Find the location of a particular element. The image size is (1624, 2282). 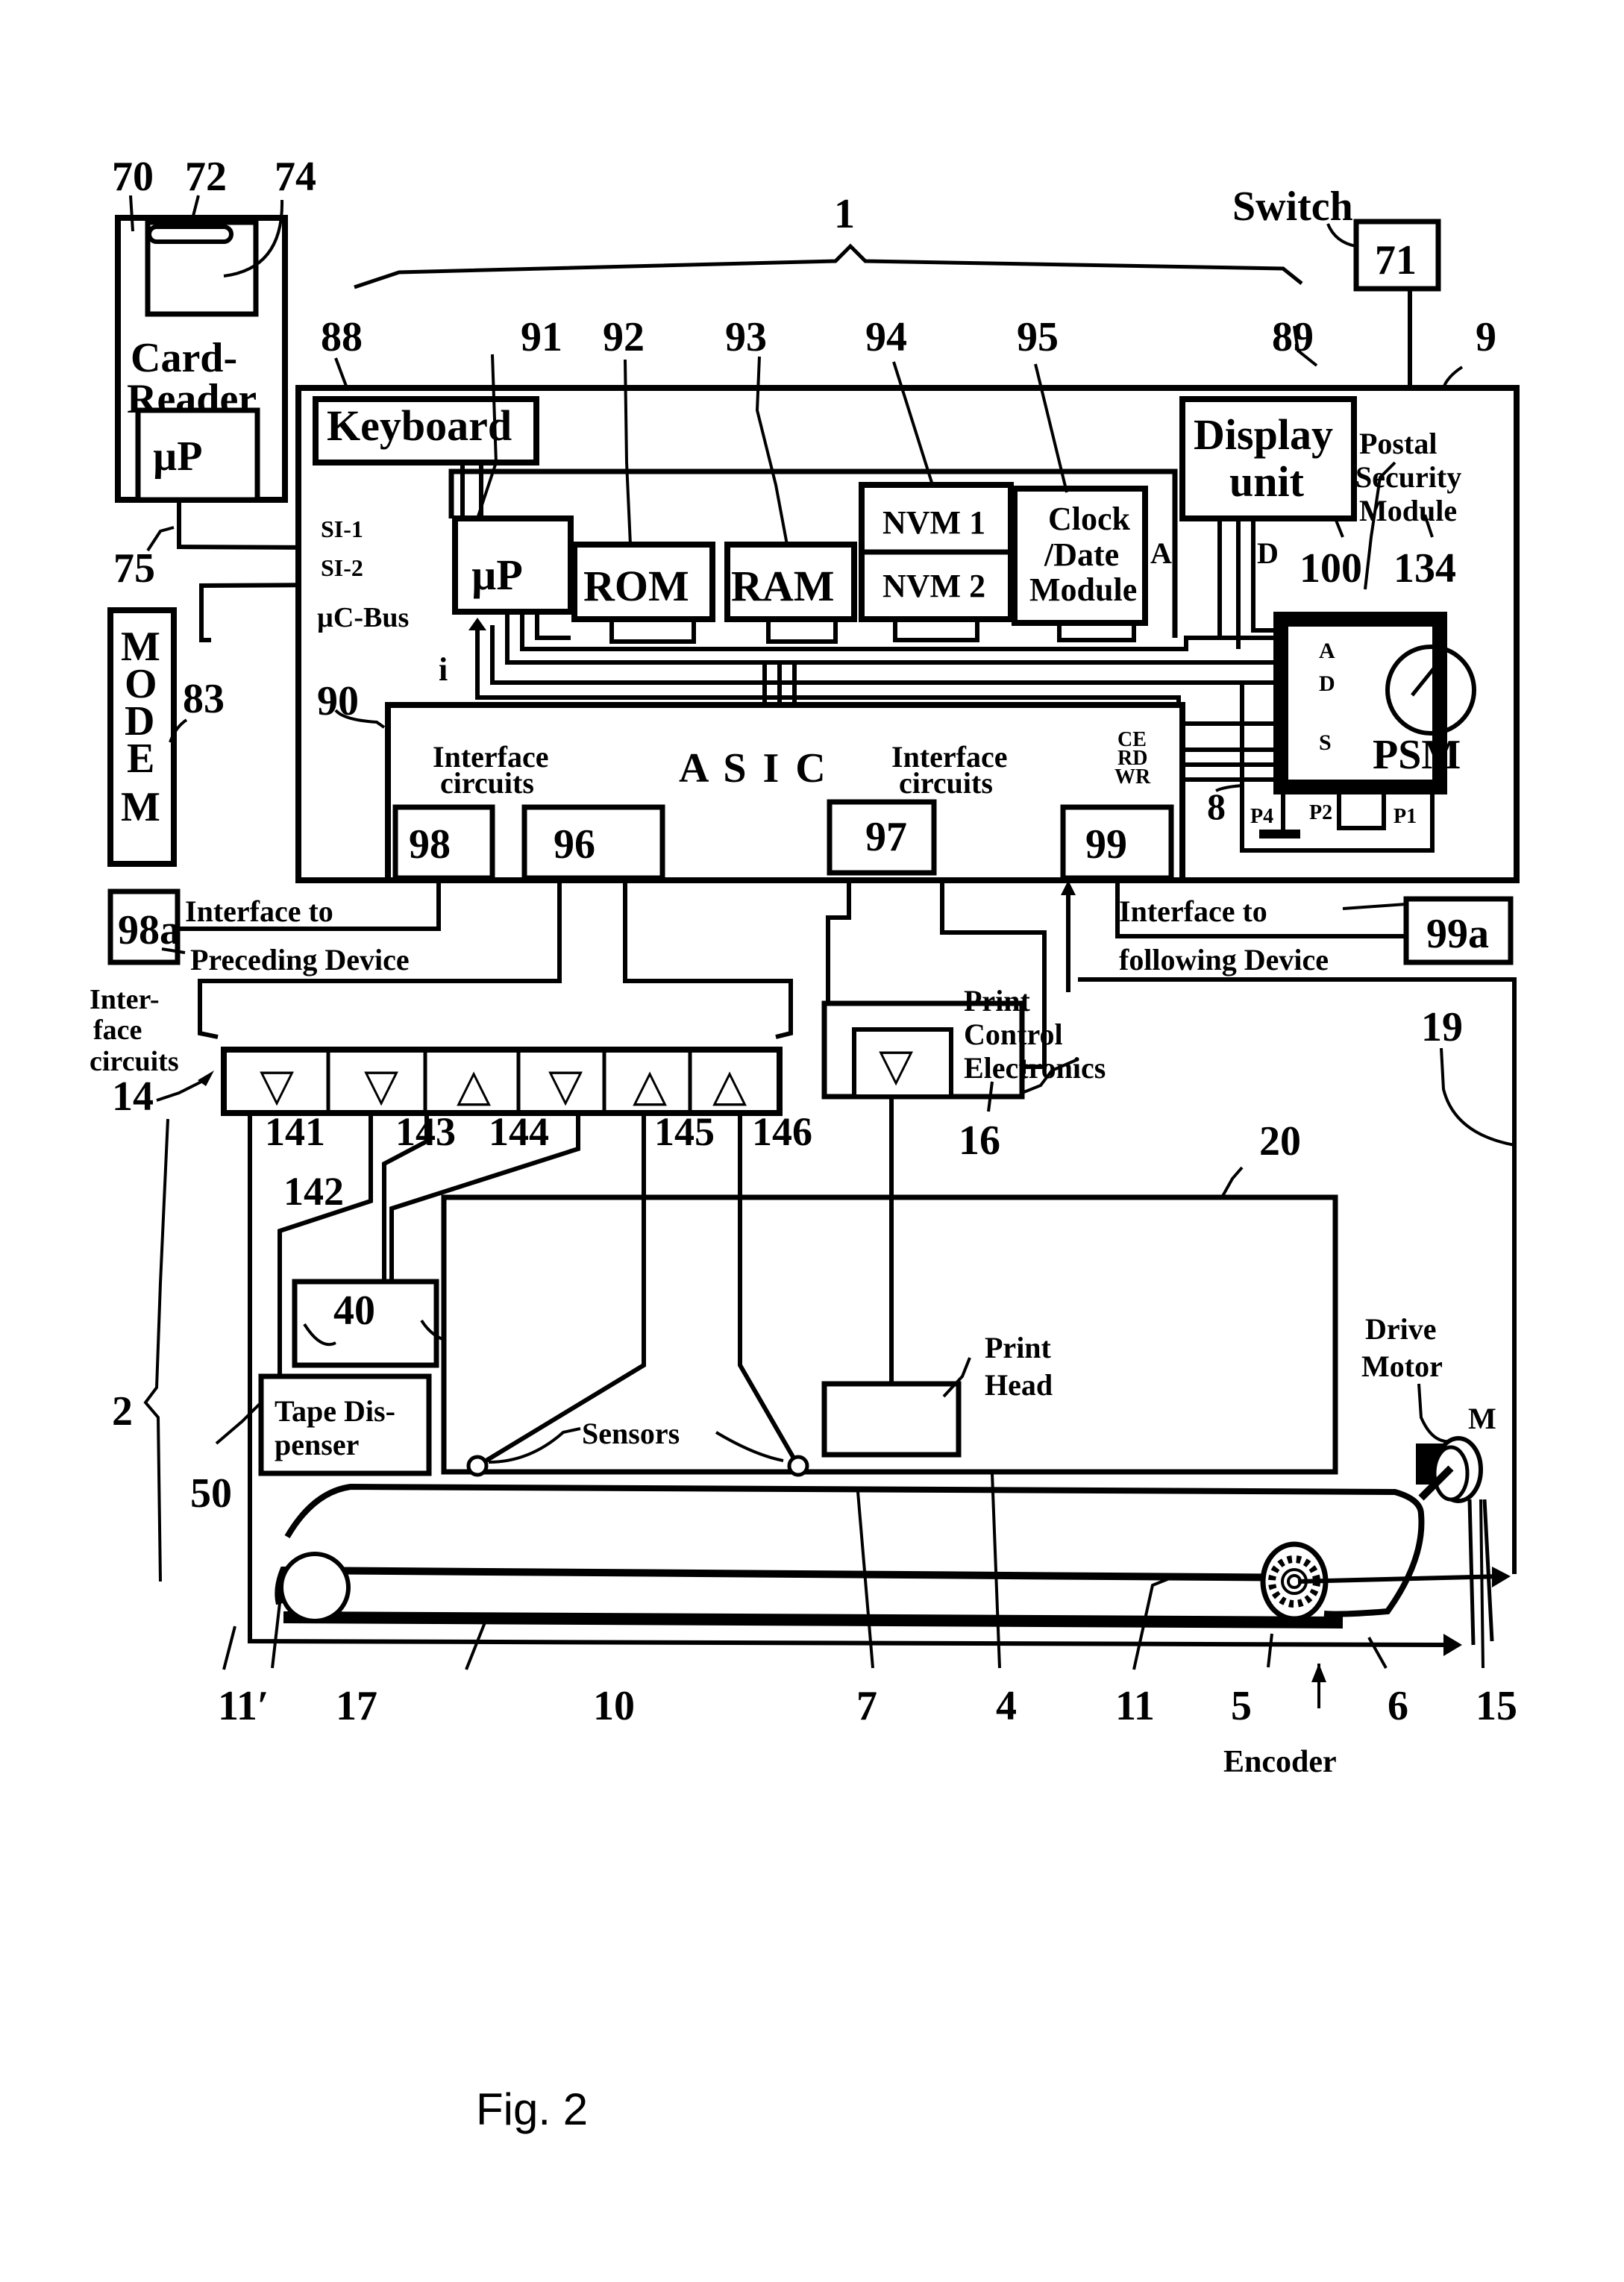

nvm-block: NVM 1 NVM 2 is located at coordinates (936, 552).